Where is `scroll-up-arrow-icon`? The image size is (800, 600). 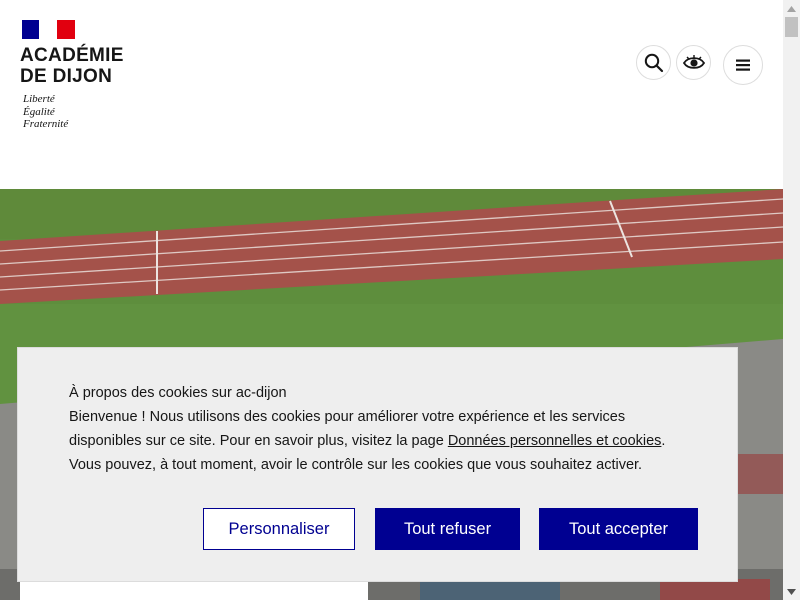 scroll-up-arrow-icon is located at coordinates (791, 8).